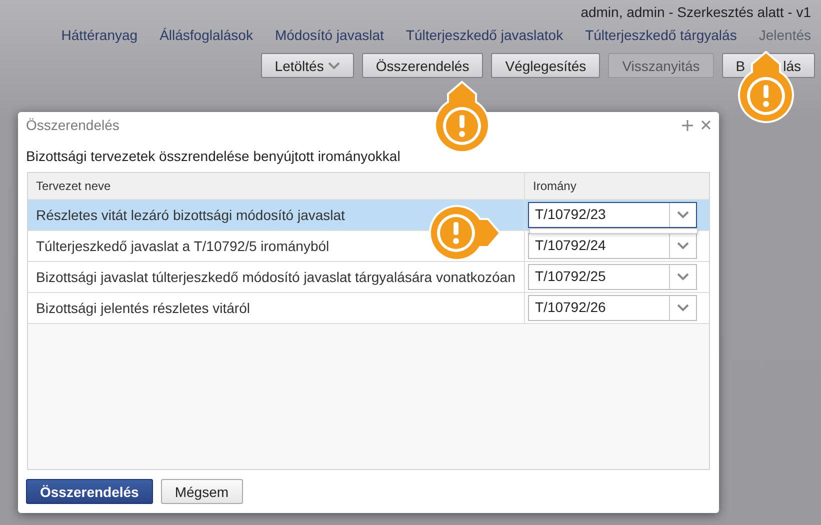  What do you see at coordinates (329, 35) in the screenshot?
I see `nav-link: Módosító javaslat` at bounding box center [329, 35].